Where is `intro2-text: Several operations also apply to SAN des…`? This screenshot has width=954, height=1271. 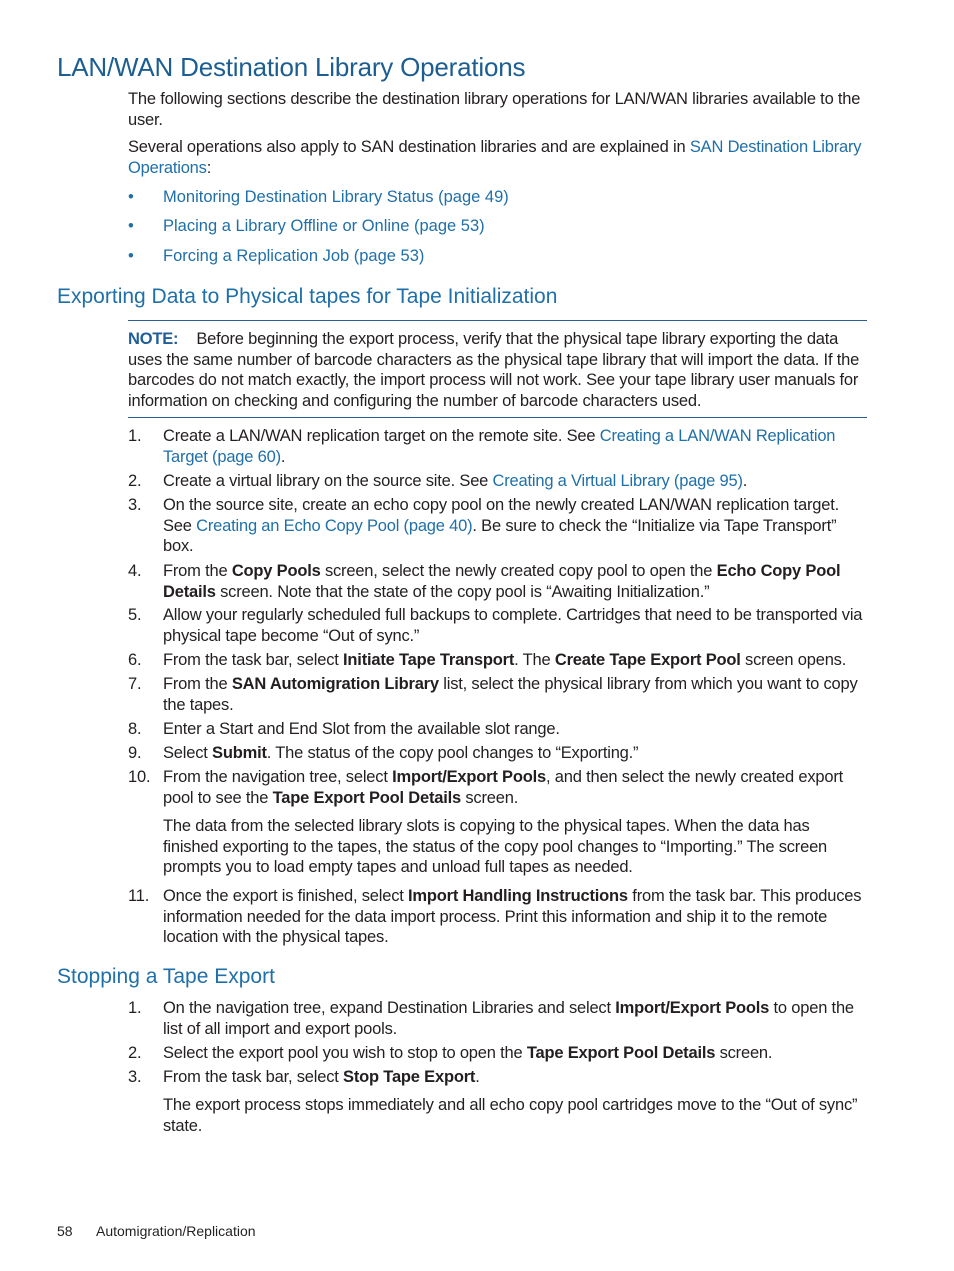
intro2-text: Several operations also apply to SAN des… is located at coordinates (409, 147).